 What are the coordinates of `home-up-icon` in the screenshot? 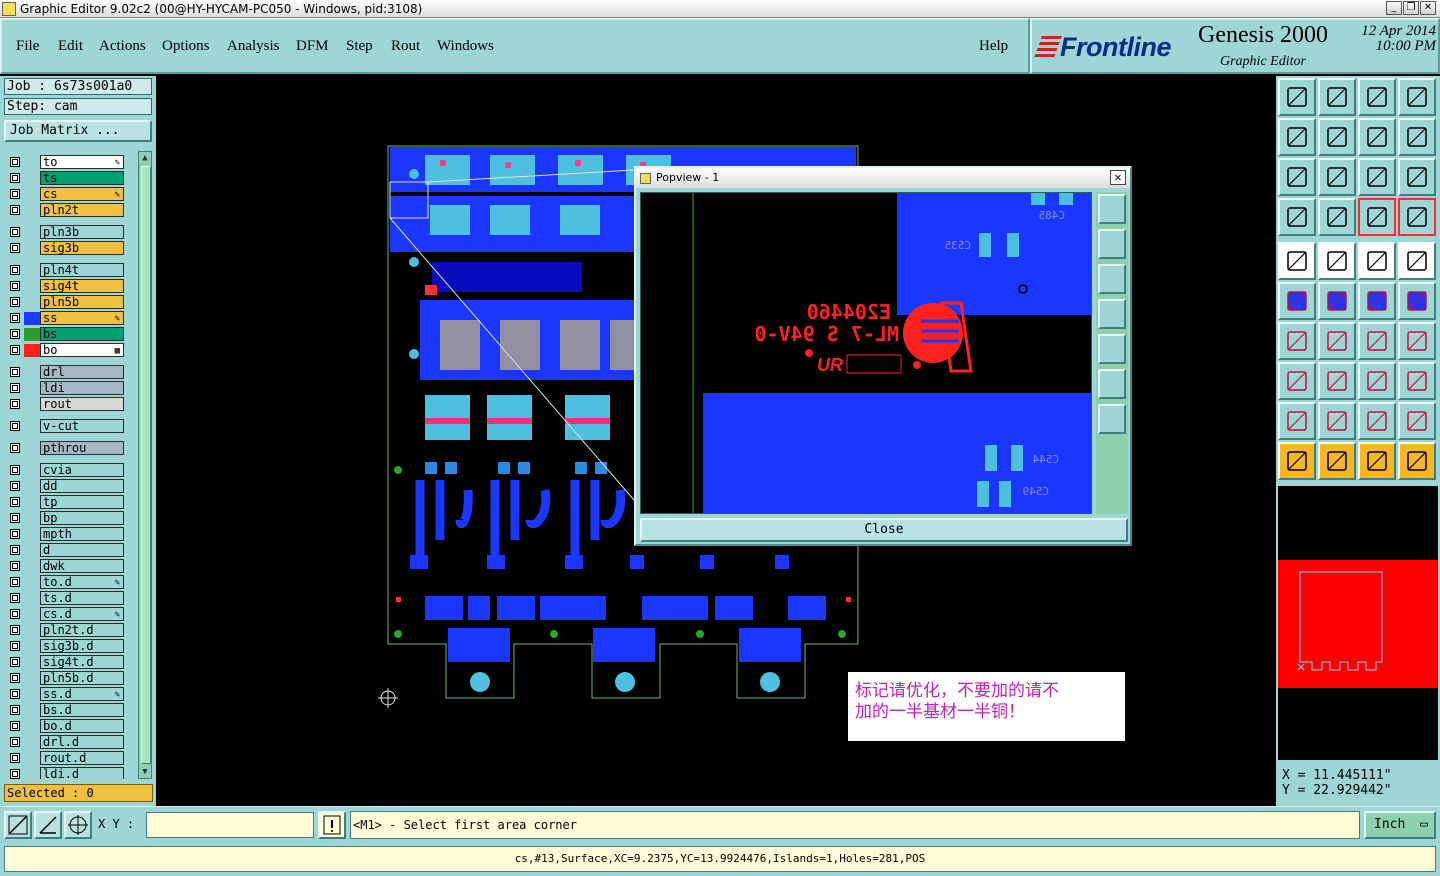 It's located at (1297, 97).